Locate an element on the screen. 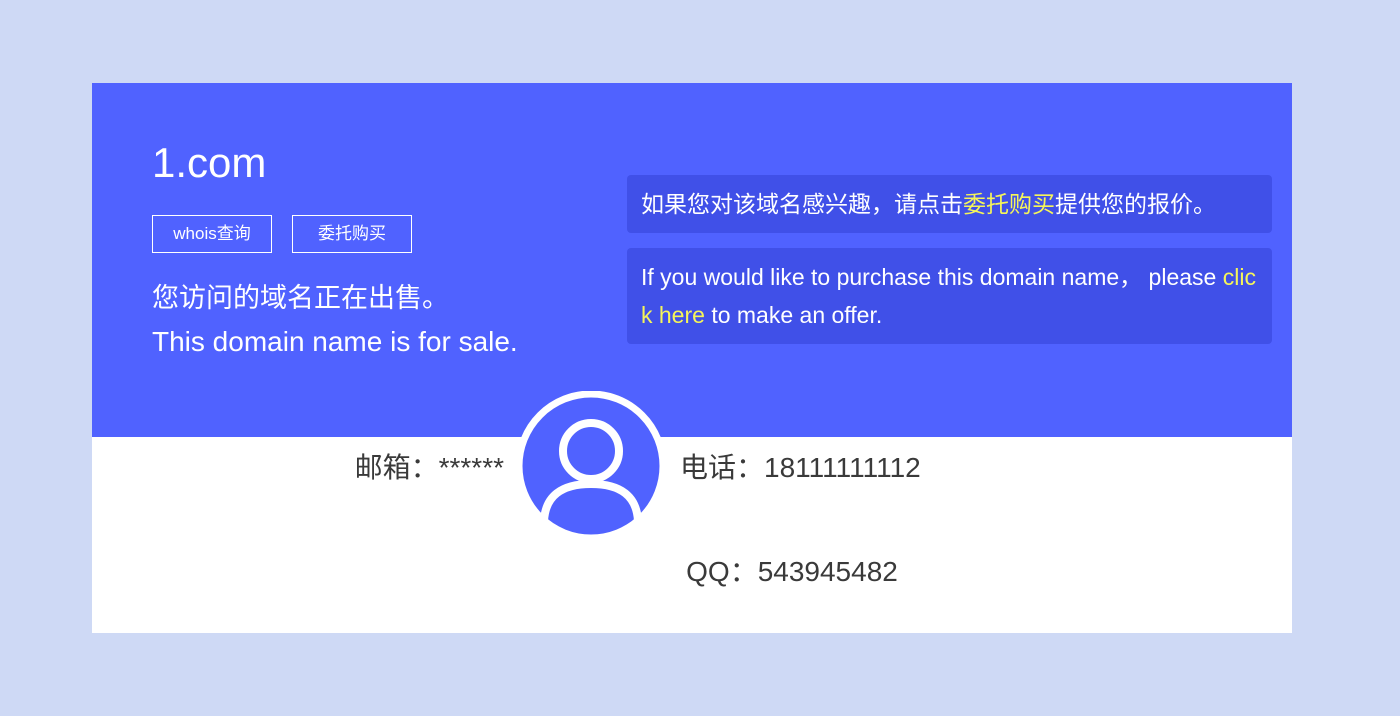 The image size is (1400, 716). domain-title: 1.com is located at coordinates (209, 162).